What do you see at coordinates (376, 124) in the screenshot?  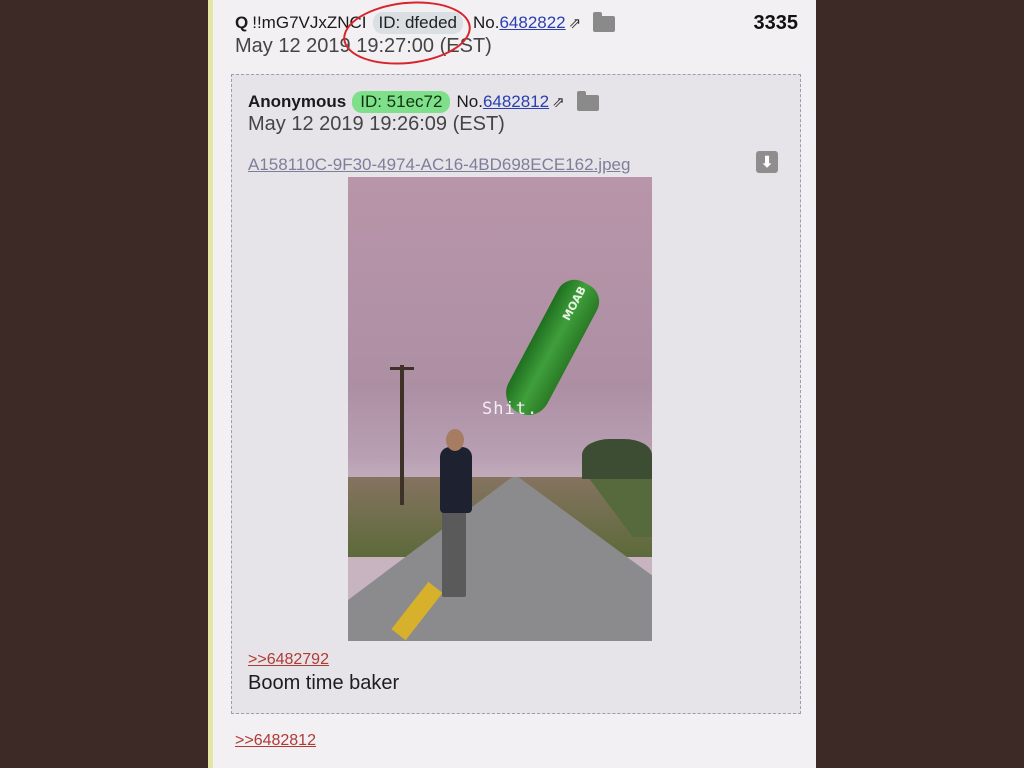 I see `quoted-date: May 12 2019 19:26:09 (EST)` at bounding box center [376, 124].